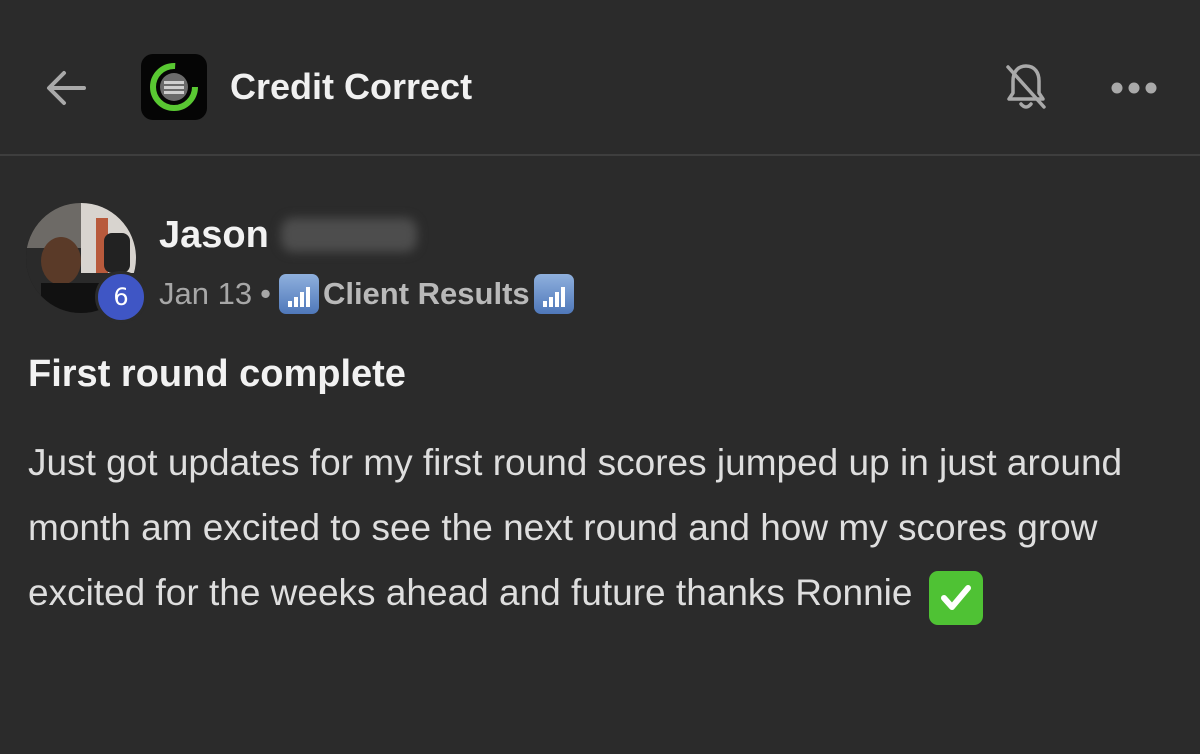 The width and height of the screenshot is (1200, 754). I want to click on more-horizontal-icon, so click(1134, 88).